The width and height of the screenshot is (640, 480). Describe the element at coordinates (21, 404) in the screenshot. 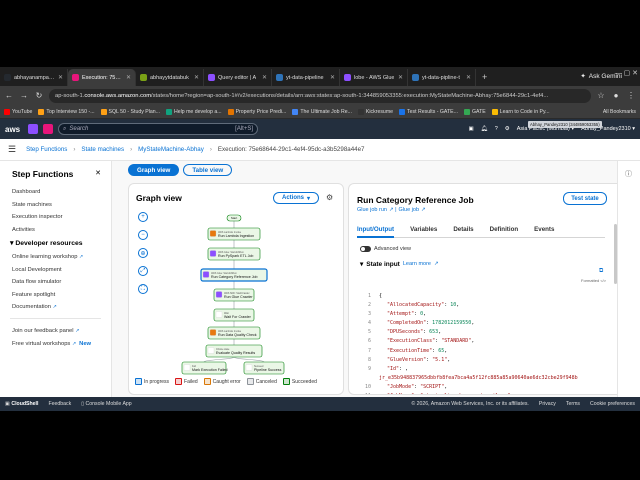

I see `cloudshell-link: ▣ CloudShell` at that location.